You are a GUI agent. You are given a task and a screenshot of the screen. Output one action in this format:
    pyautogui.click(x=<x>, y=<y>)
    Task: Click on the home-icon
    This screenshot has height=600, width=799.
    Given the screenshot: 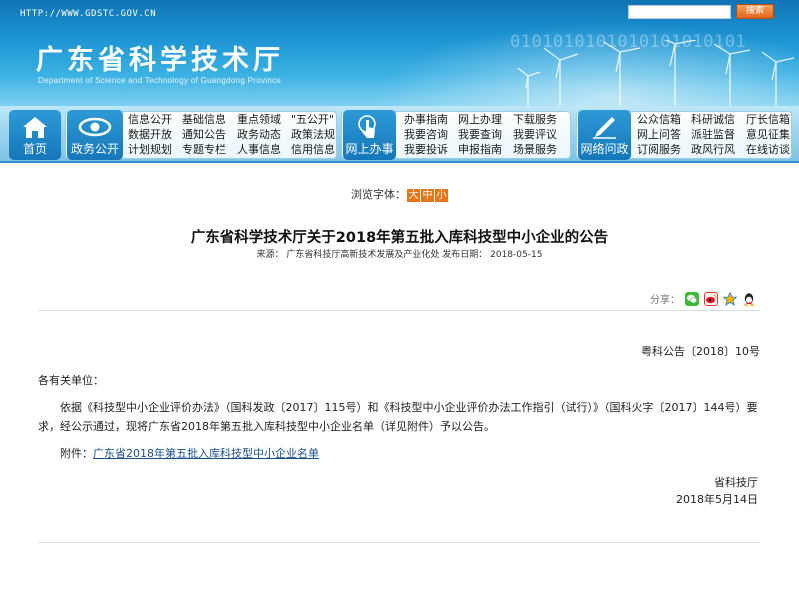 What is the action you would take?
    pyautogui.click(x=35, y=127)
    